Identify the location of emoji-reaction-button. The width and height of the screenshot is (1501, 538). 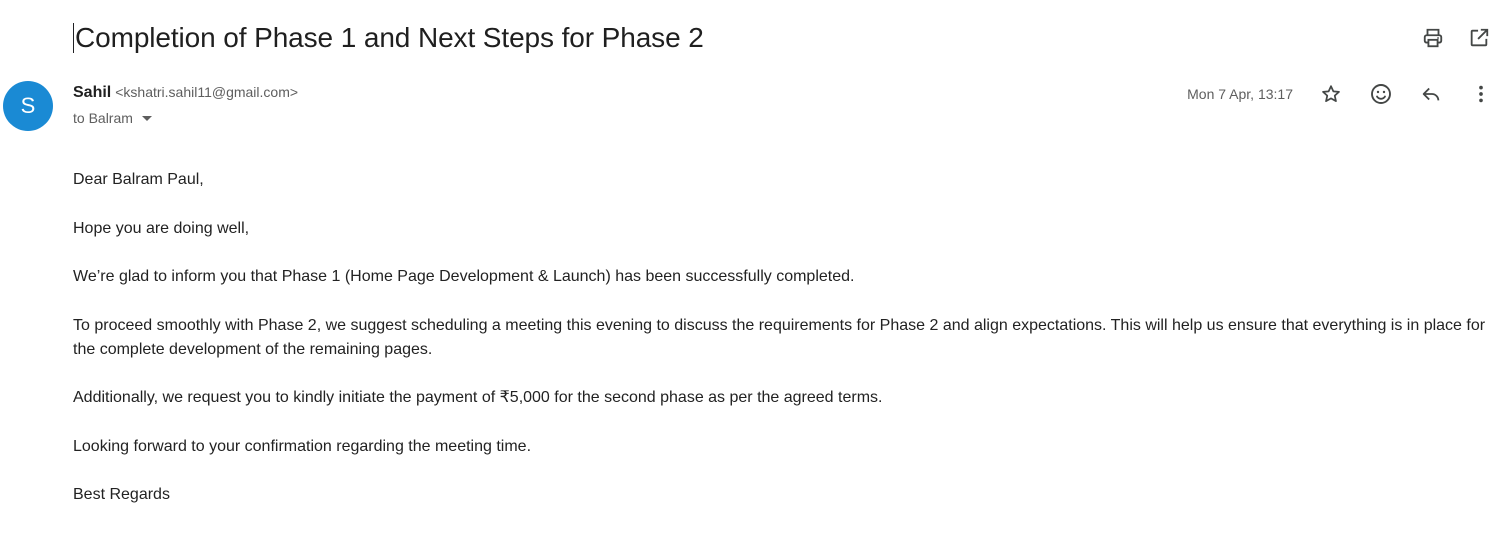
(1381, 94).